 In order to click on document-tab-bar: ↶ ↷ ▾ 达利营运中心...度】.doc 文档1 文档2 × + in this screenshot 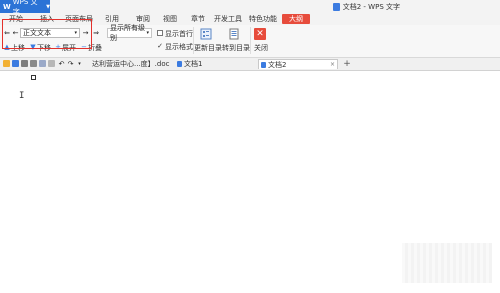, I will do `click(250, 64)`.